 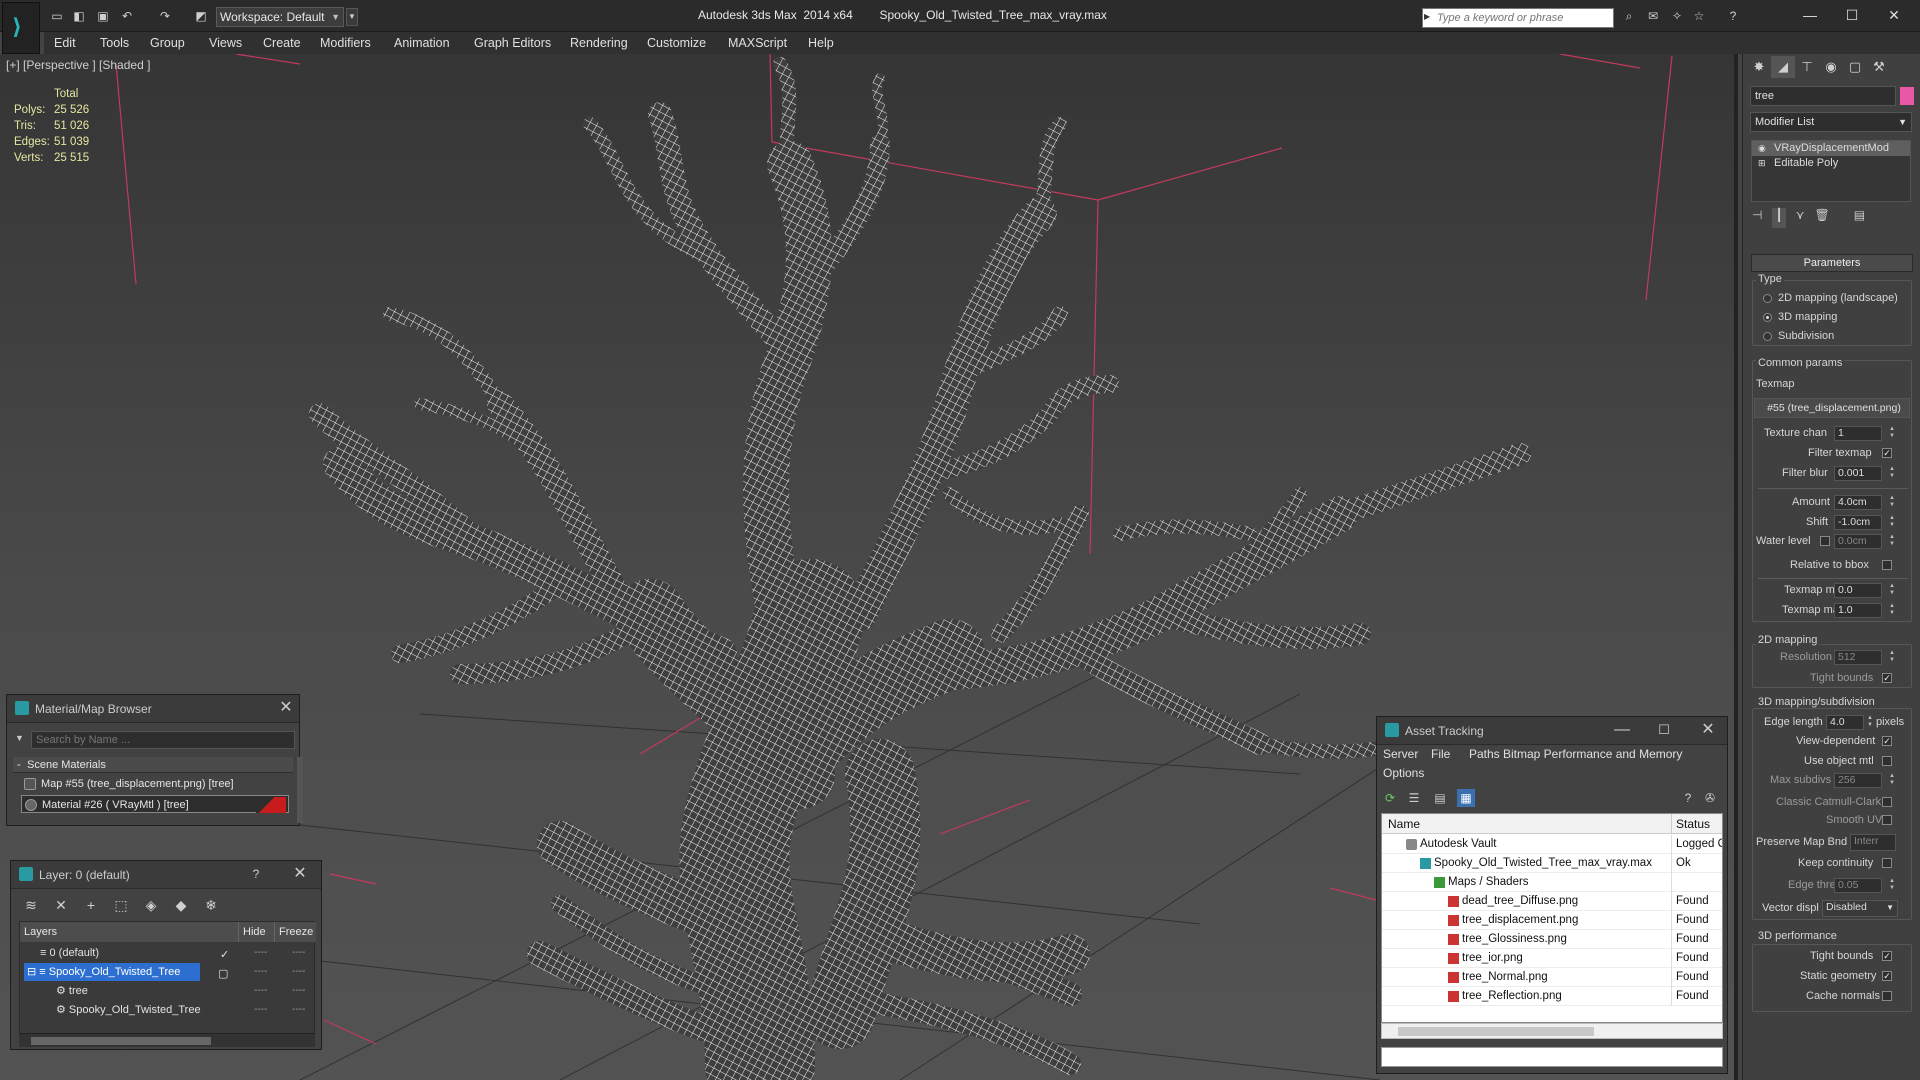 I want to click on menu-edit: Edit, so click(x=65, y=43).